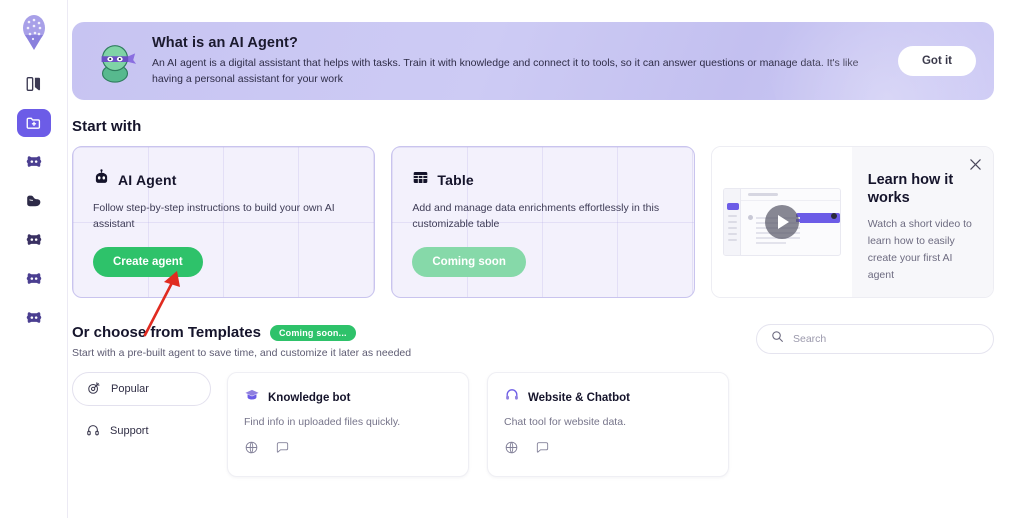  Describe the element at coordinates (115, 61) in the screenshot. I see `ninja-mascot-icon` at that location.